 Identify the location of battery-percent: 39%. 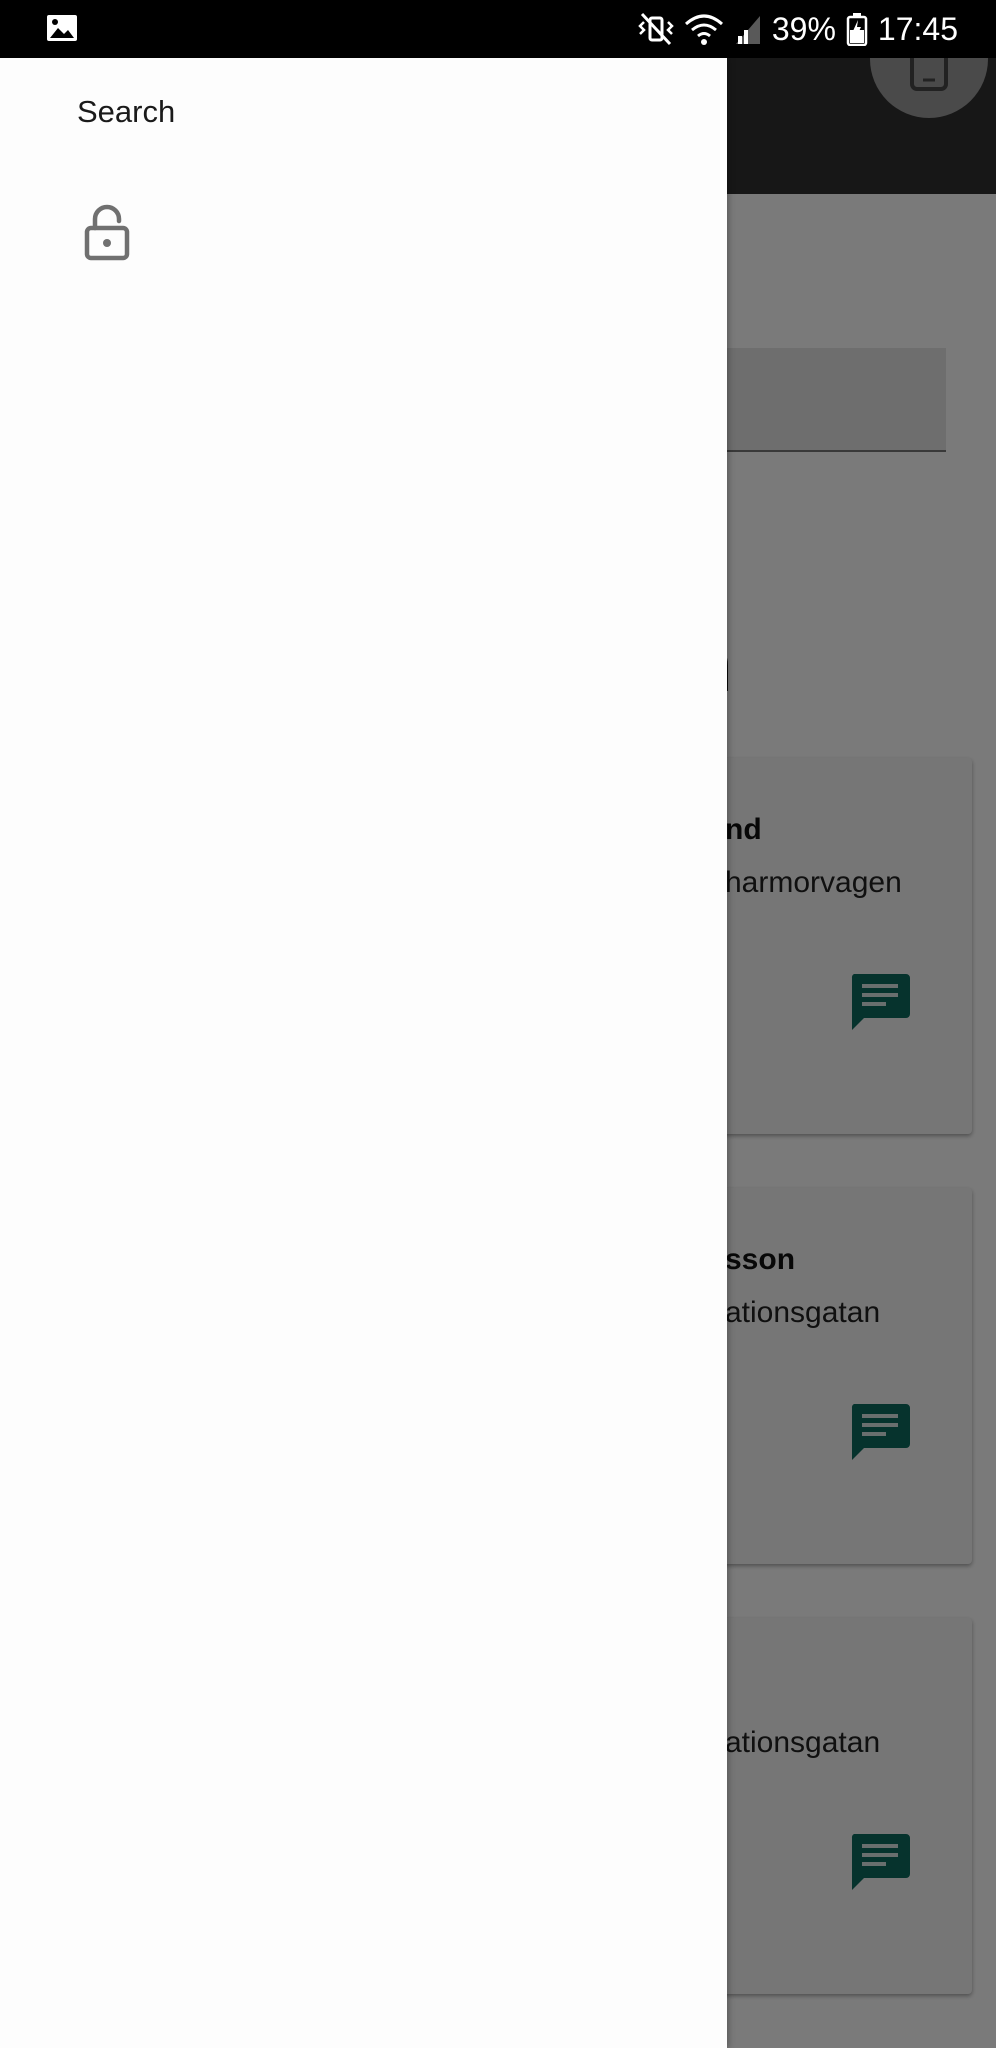
(803, 28).